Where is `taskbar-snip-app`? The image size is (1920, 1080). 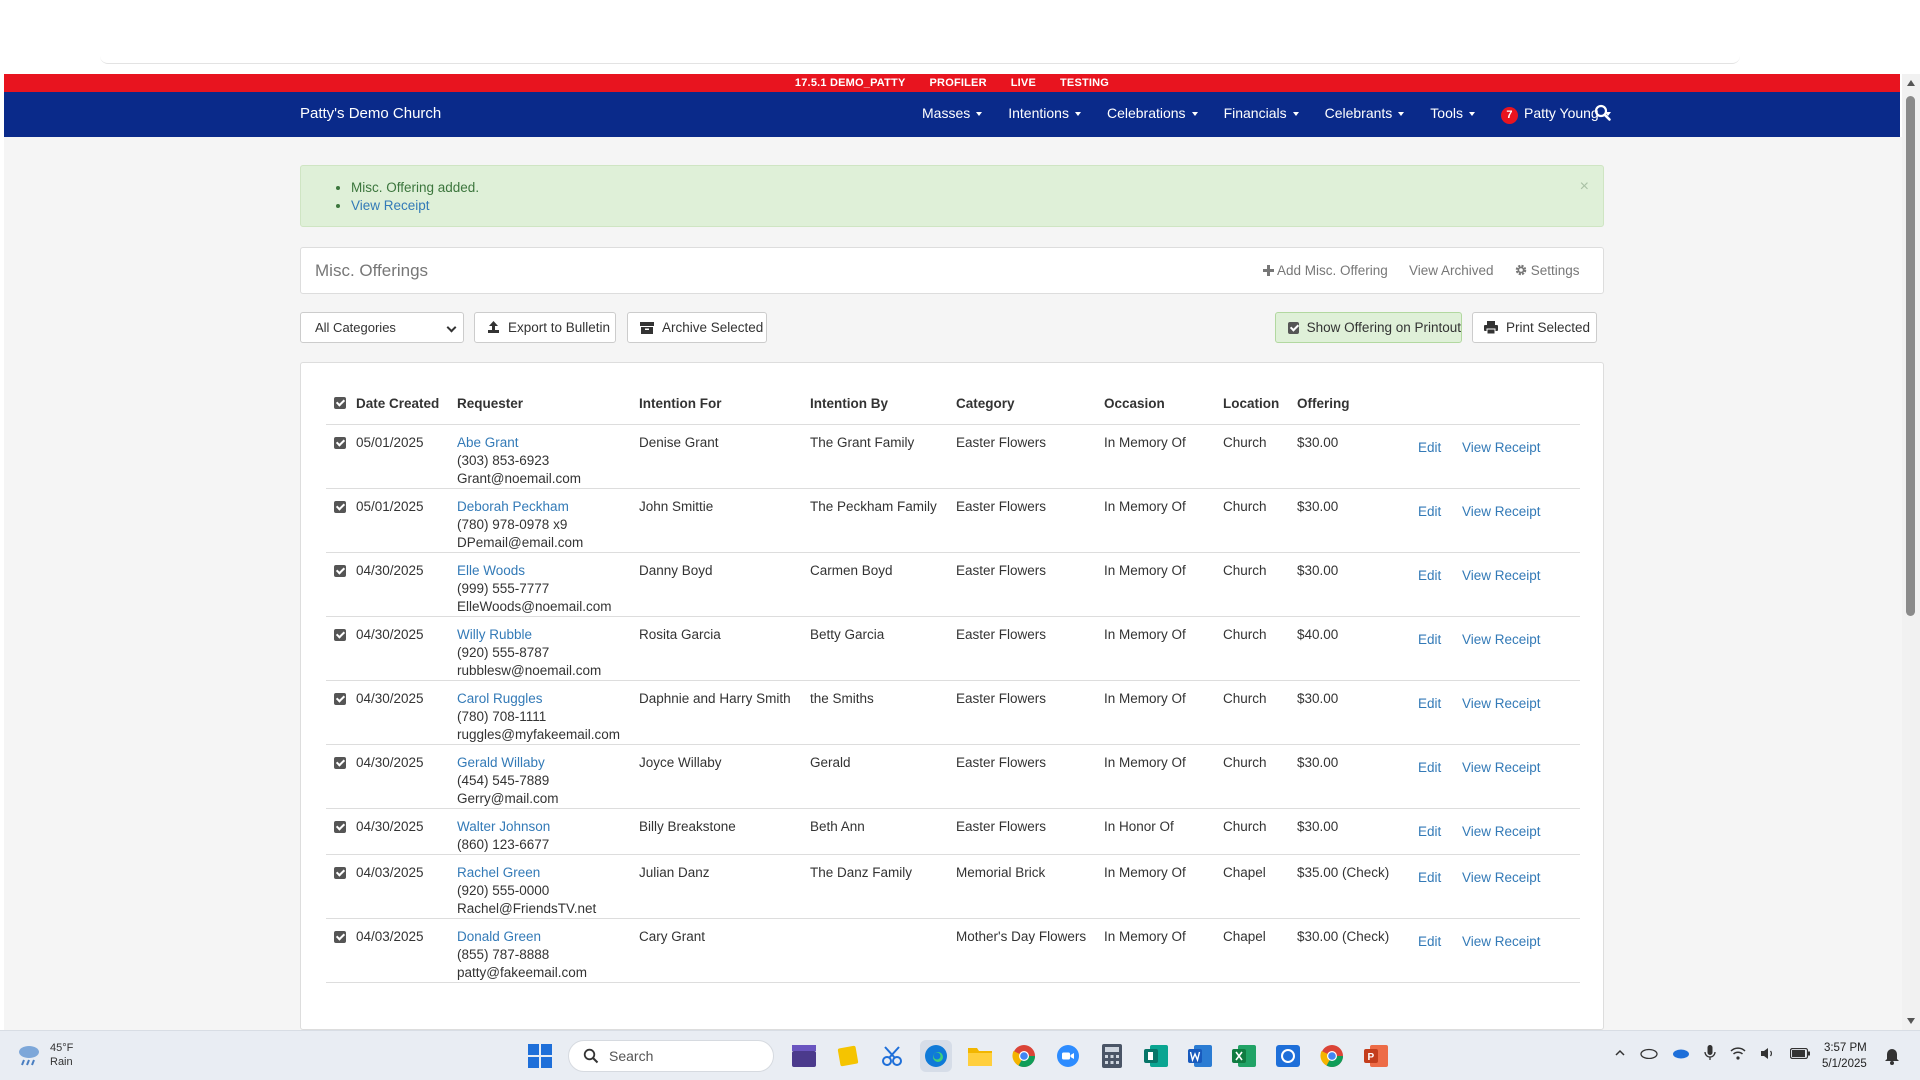
taskbar-snip-app is located at coordinates (892, 1056).